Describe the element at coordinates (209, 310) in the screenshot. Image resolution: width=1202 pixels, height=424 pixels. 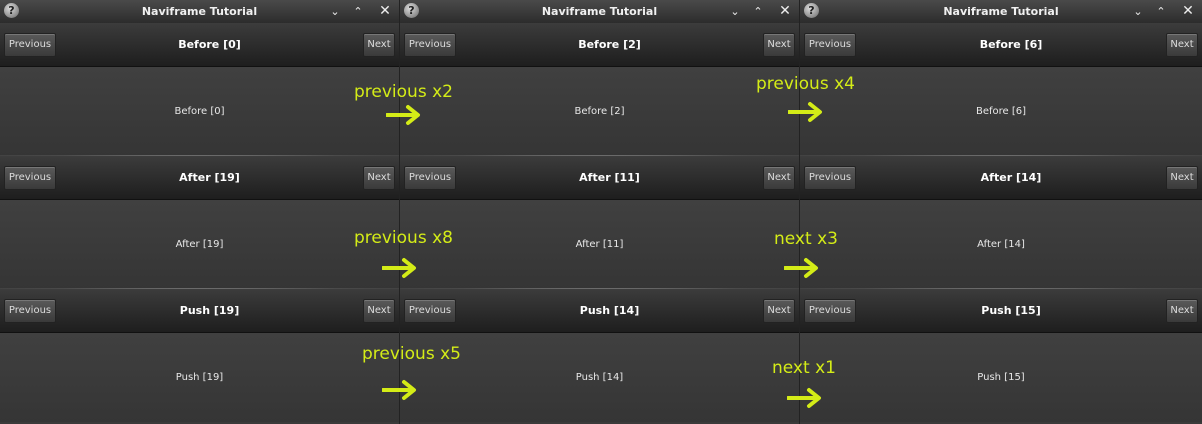
I see `naviframe-title: Push [19]` at that location.